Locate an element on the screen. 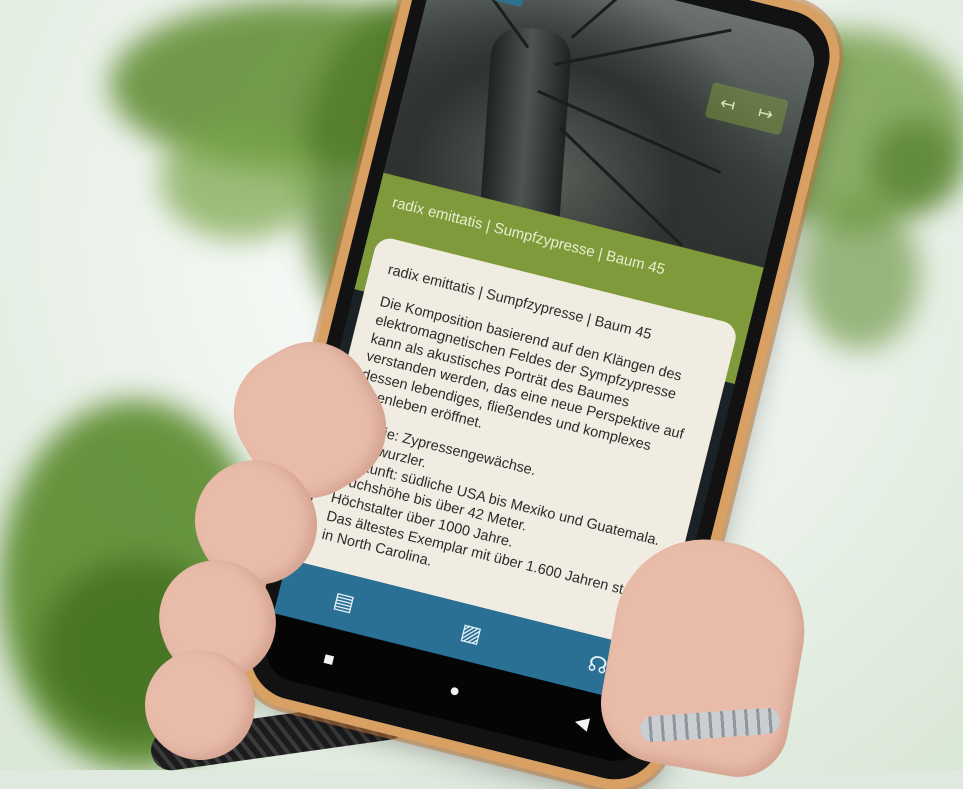 Image resolution: width=963 pixels, height=789 pixels. document-icon: ▤ is located at coordinates (344, 602).